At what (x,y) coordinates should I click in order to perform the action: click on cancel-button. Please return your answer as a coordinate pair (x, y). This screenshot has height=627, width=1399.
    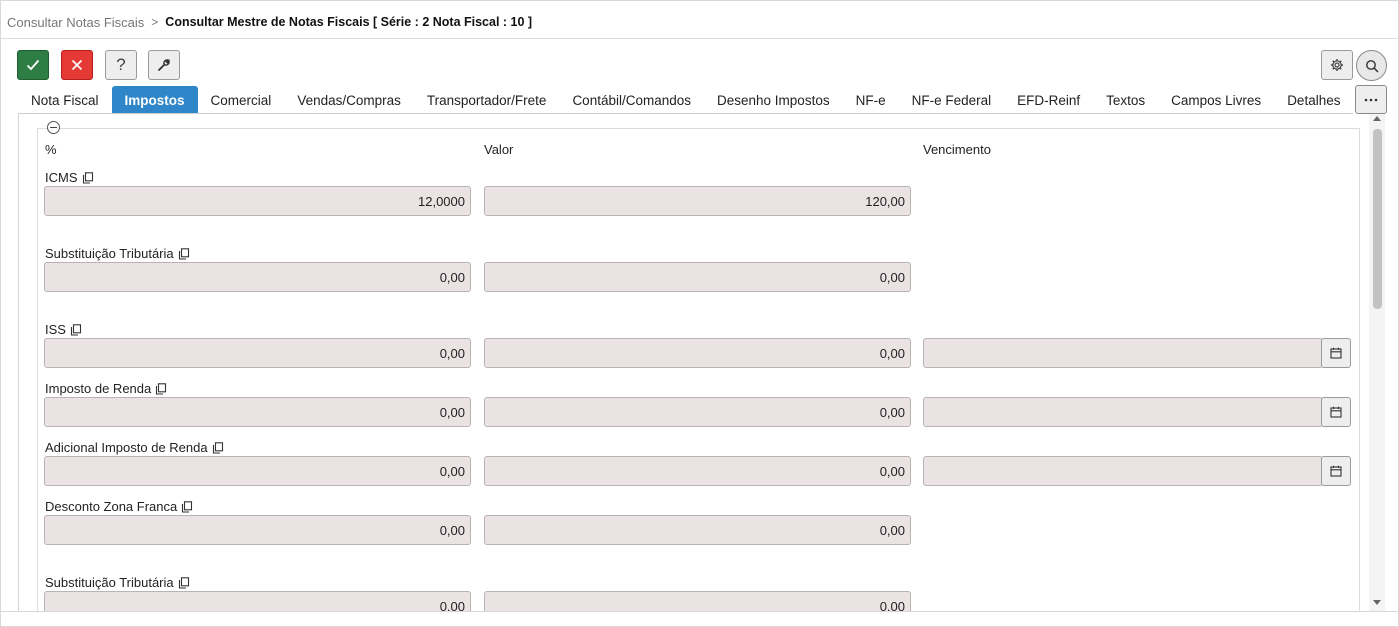
    Looking at the image, I should click on (77, 65).